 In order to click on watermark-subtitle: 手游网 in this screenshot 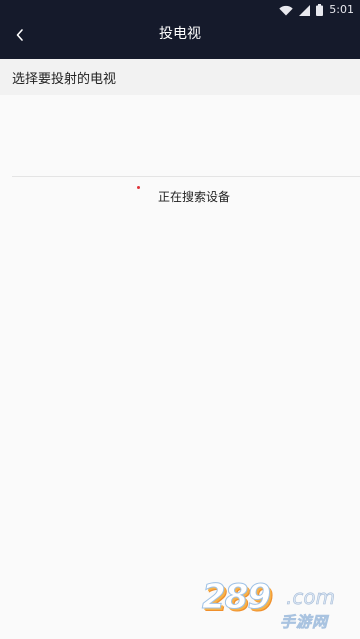, I will do `click(304, 622)`.